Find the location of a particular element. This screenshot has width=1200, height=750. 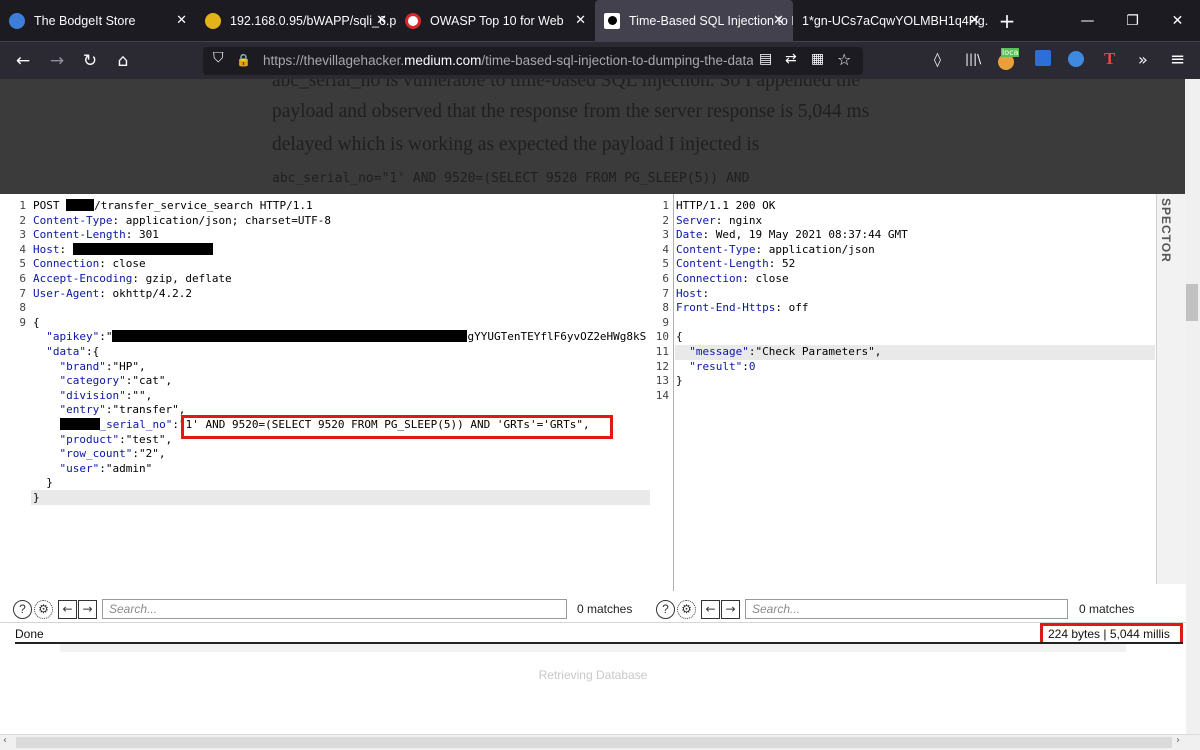

overflow-menu-icon: » is located at coordinates (1143, 59).